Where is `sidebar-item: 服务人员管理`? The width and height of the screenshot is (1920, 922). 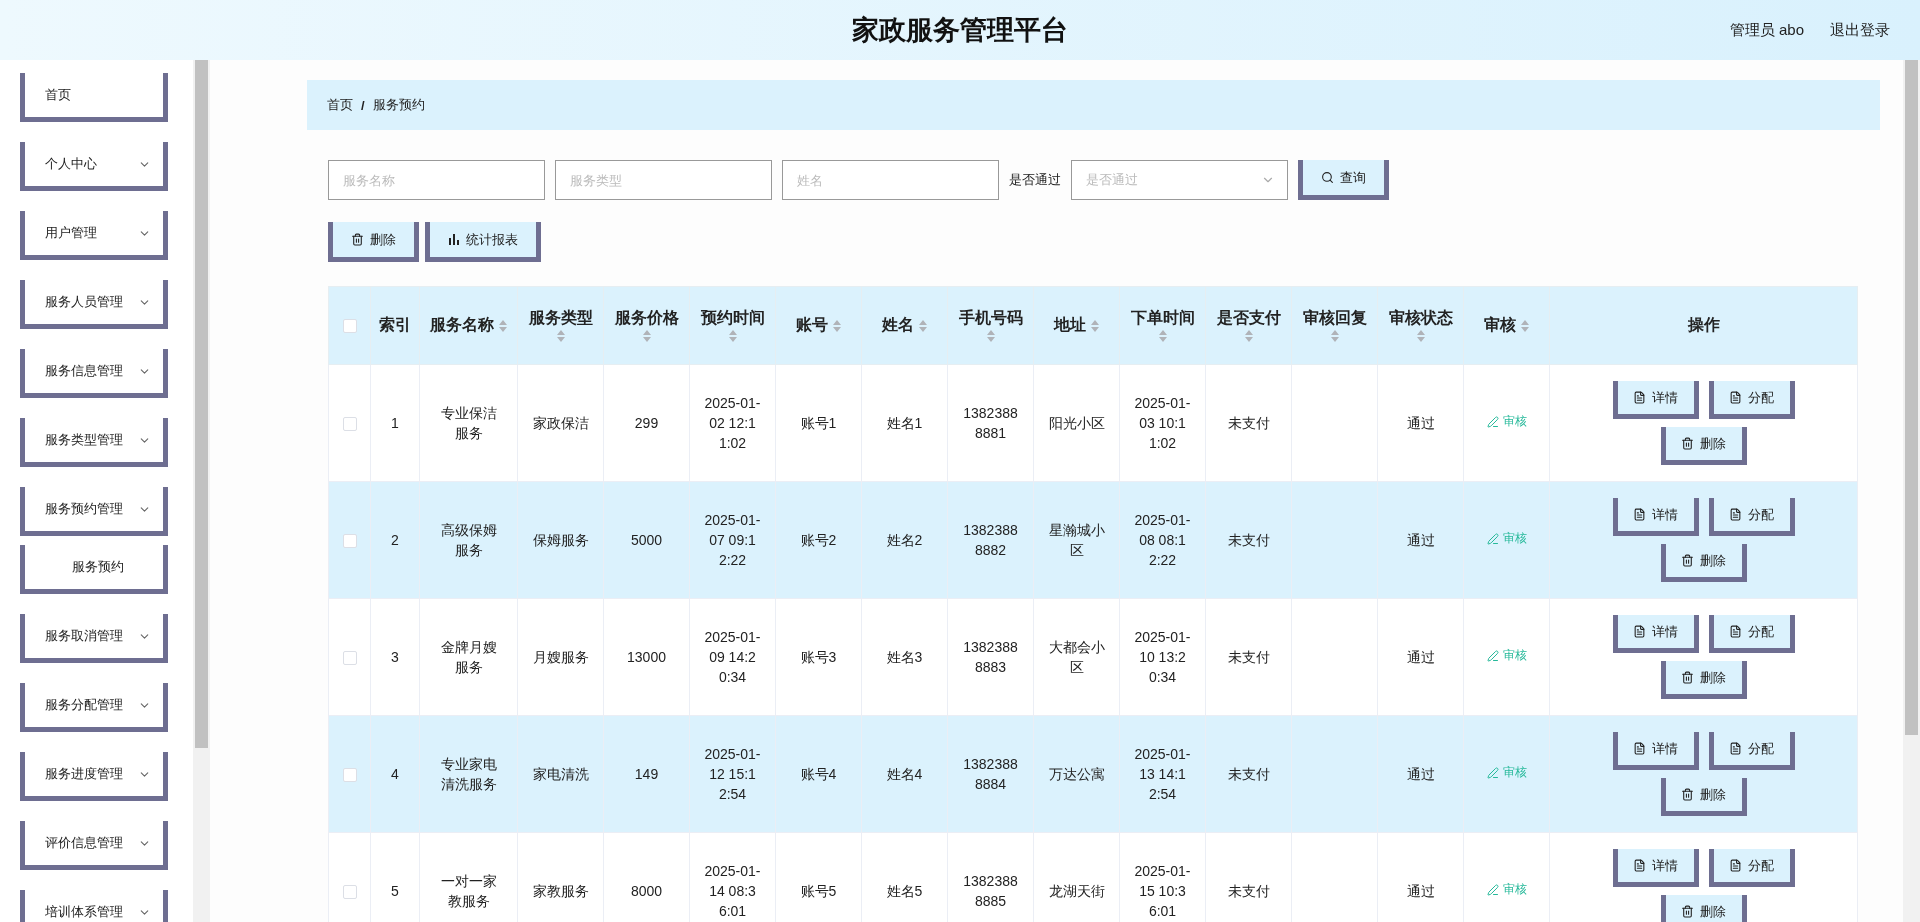
sidebar-item: 服务人员管理 is located at coordinates (94, 304).